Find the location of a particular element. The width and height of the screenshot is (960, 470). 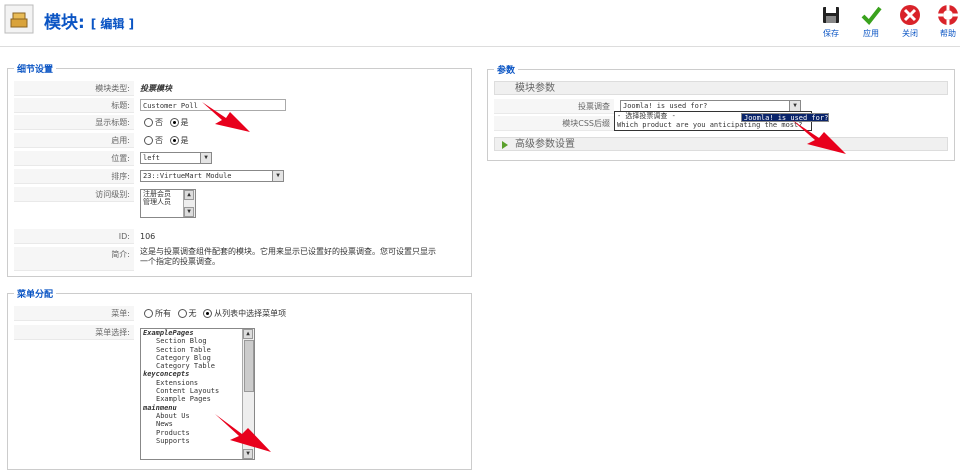

access-row: 访问级别: 公开 注册会员 管理人员 ▲ ▼ is located at coordinates (239, 207).